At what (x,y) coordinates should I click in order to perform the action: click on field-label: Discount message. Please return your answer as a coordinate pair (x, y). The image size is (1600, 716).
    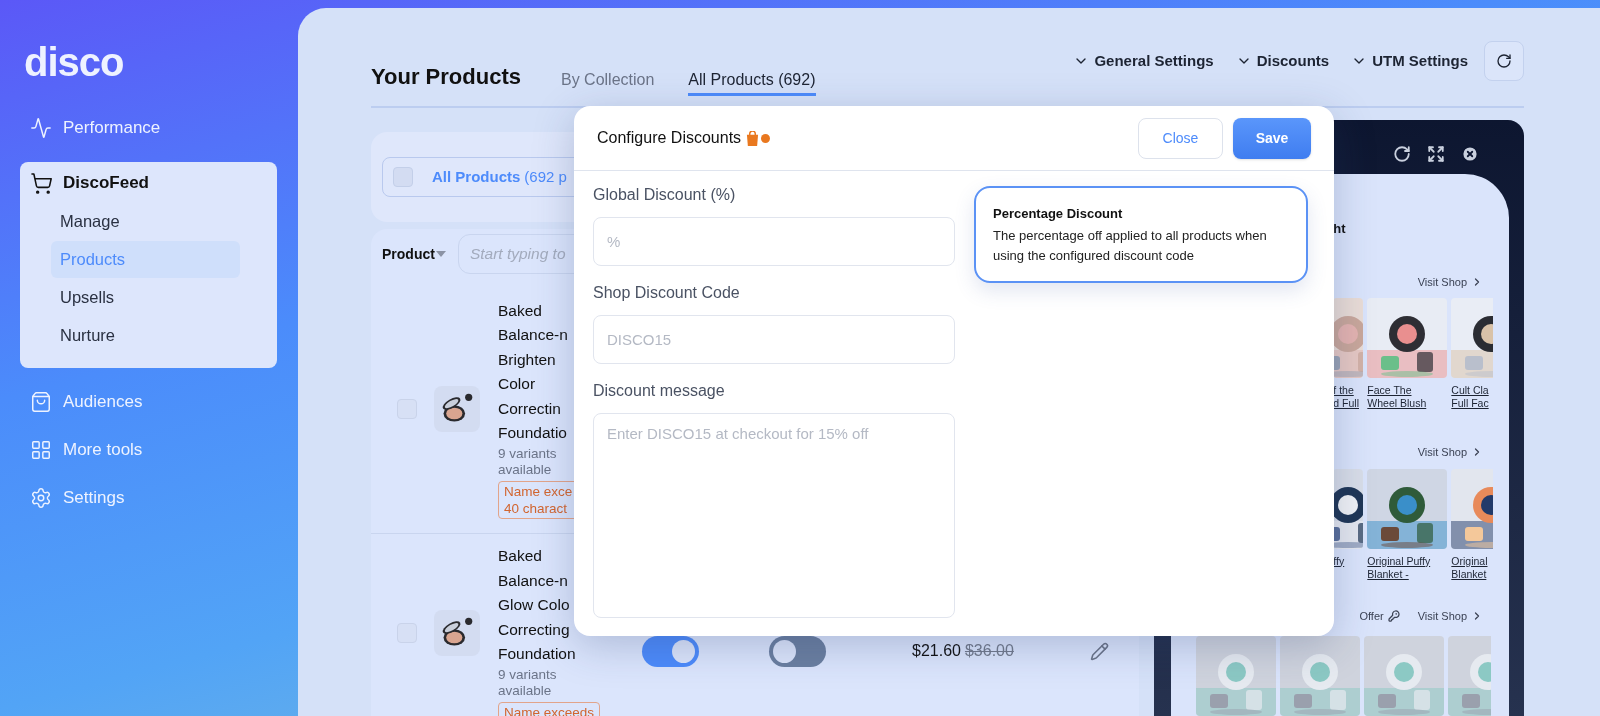
    Looking at the image, I should click on (659, 391).